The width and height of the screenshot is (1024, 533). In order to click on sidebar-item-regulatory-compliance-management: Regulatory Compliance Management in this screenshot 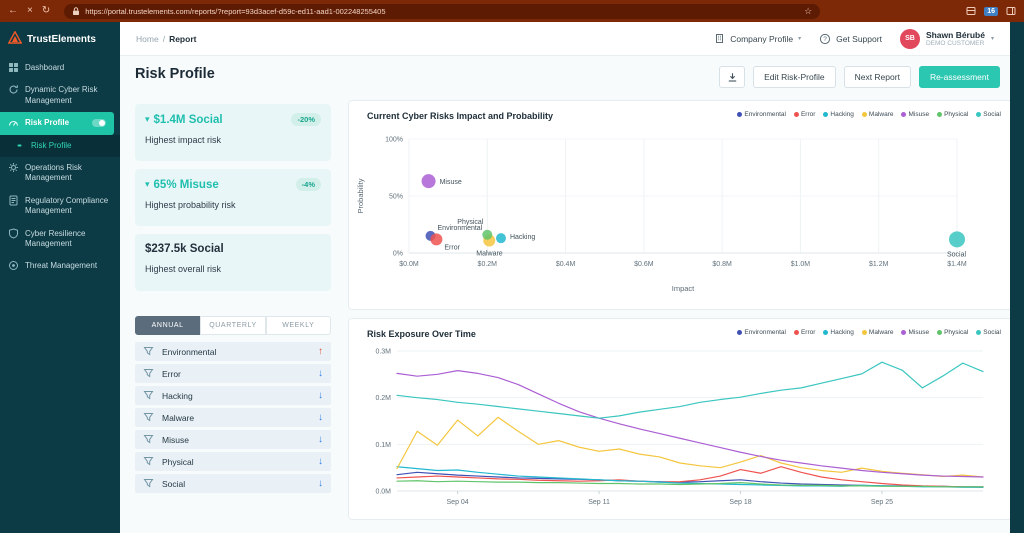, I will do `click(60, 206)`.